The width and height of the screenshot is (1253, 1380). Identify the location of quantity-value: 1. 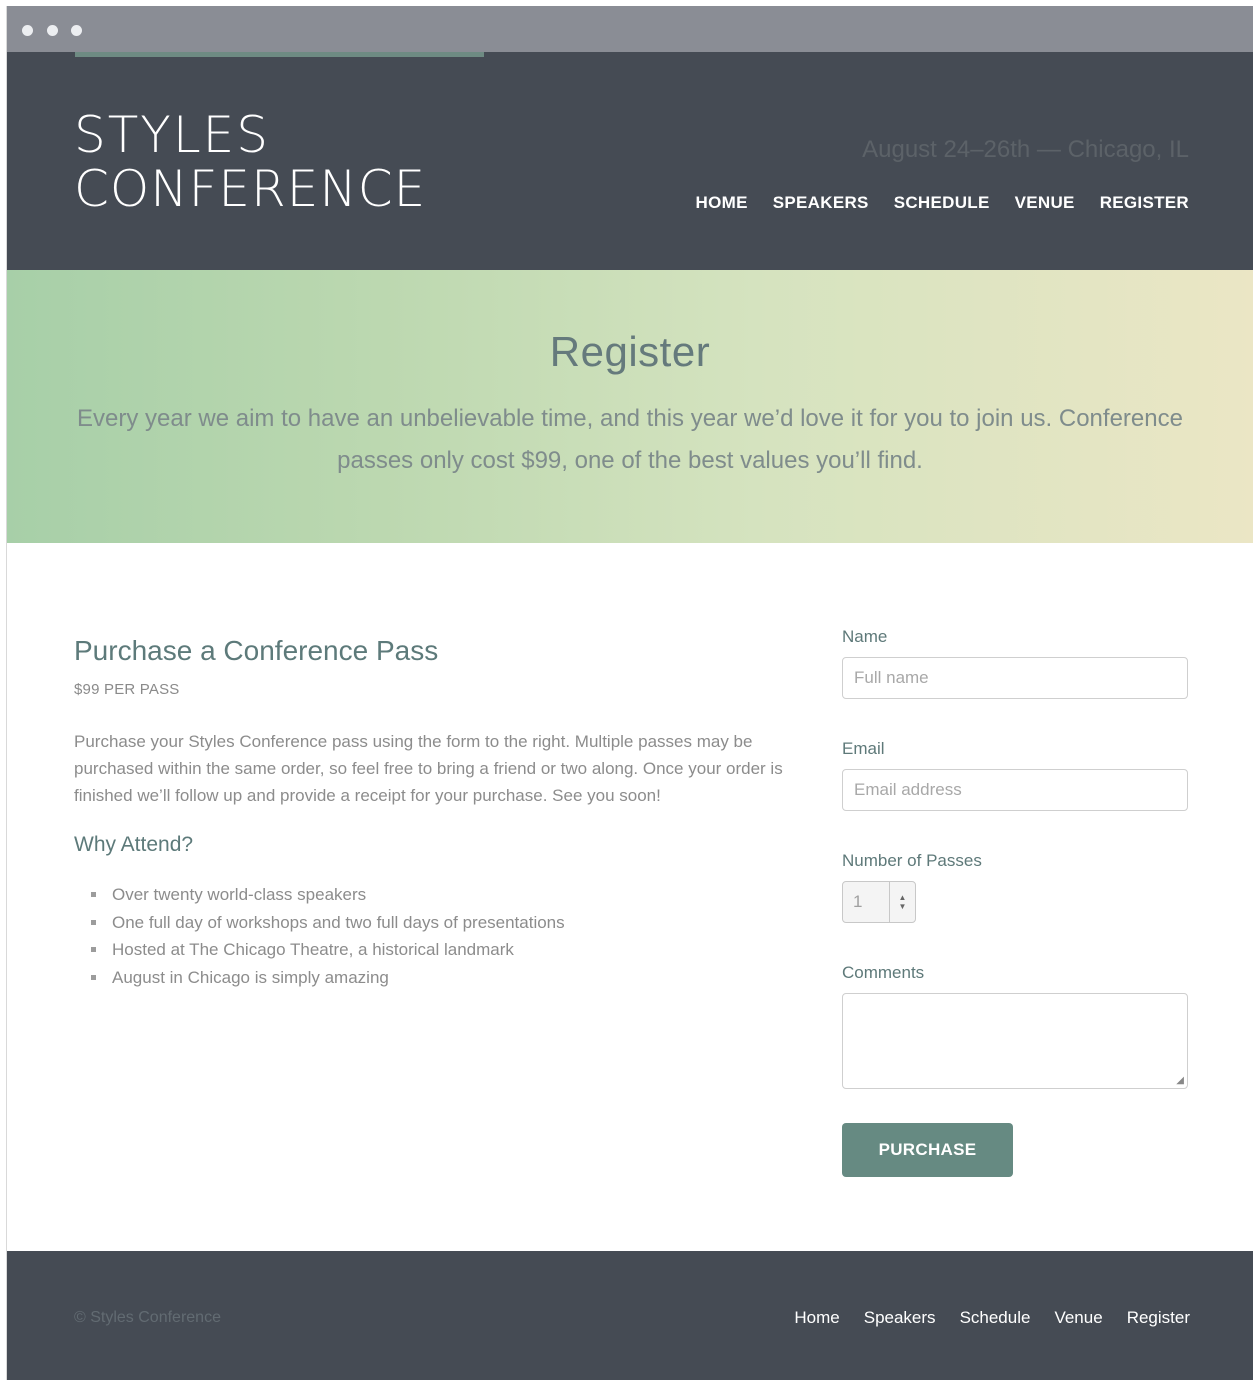
(858, 901).